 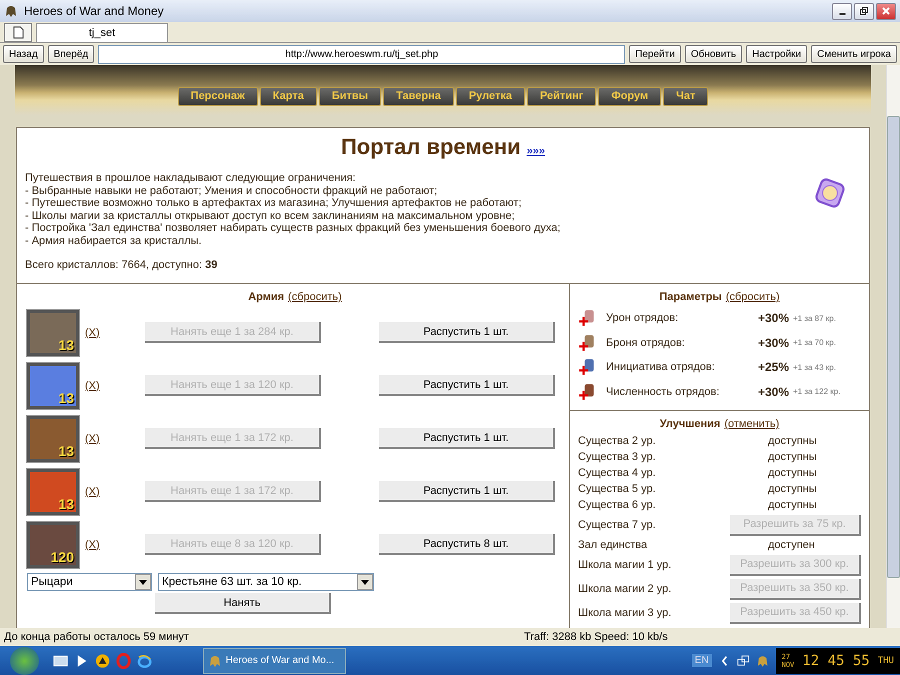 I want to click on upgrade-label: Зал единства, so click(x=613, y=545).